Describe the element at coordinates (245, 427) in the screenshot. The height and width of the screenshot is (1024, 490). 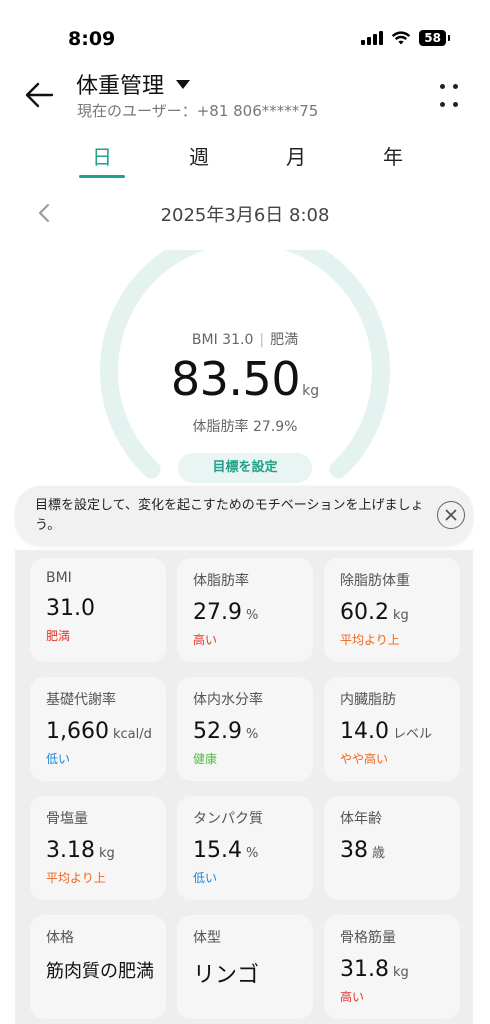
I see `body-fat-summary: 体脂肪率 27.9%` at that location.